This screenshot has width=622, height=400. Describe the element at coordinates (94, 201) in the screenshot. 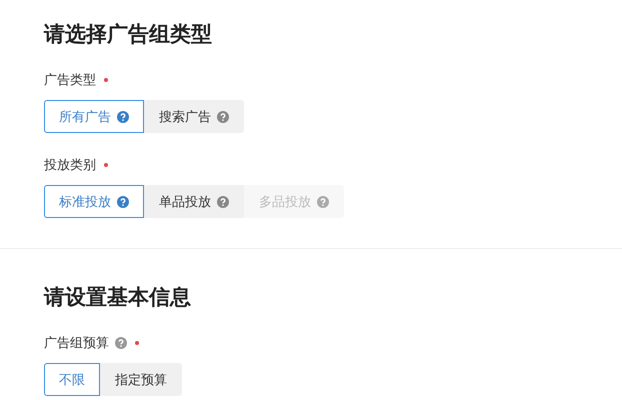

I see `option-button: 标准投放` at that location.